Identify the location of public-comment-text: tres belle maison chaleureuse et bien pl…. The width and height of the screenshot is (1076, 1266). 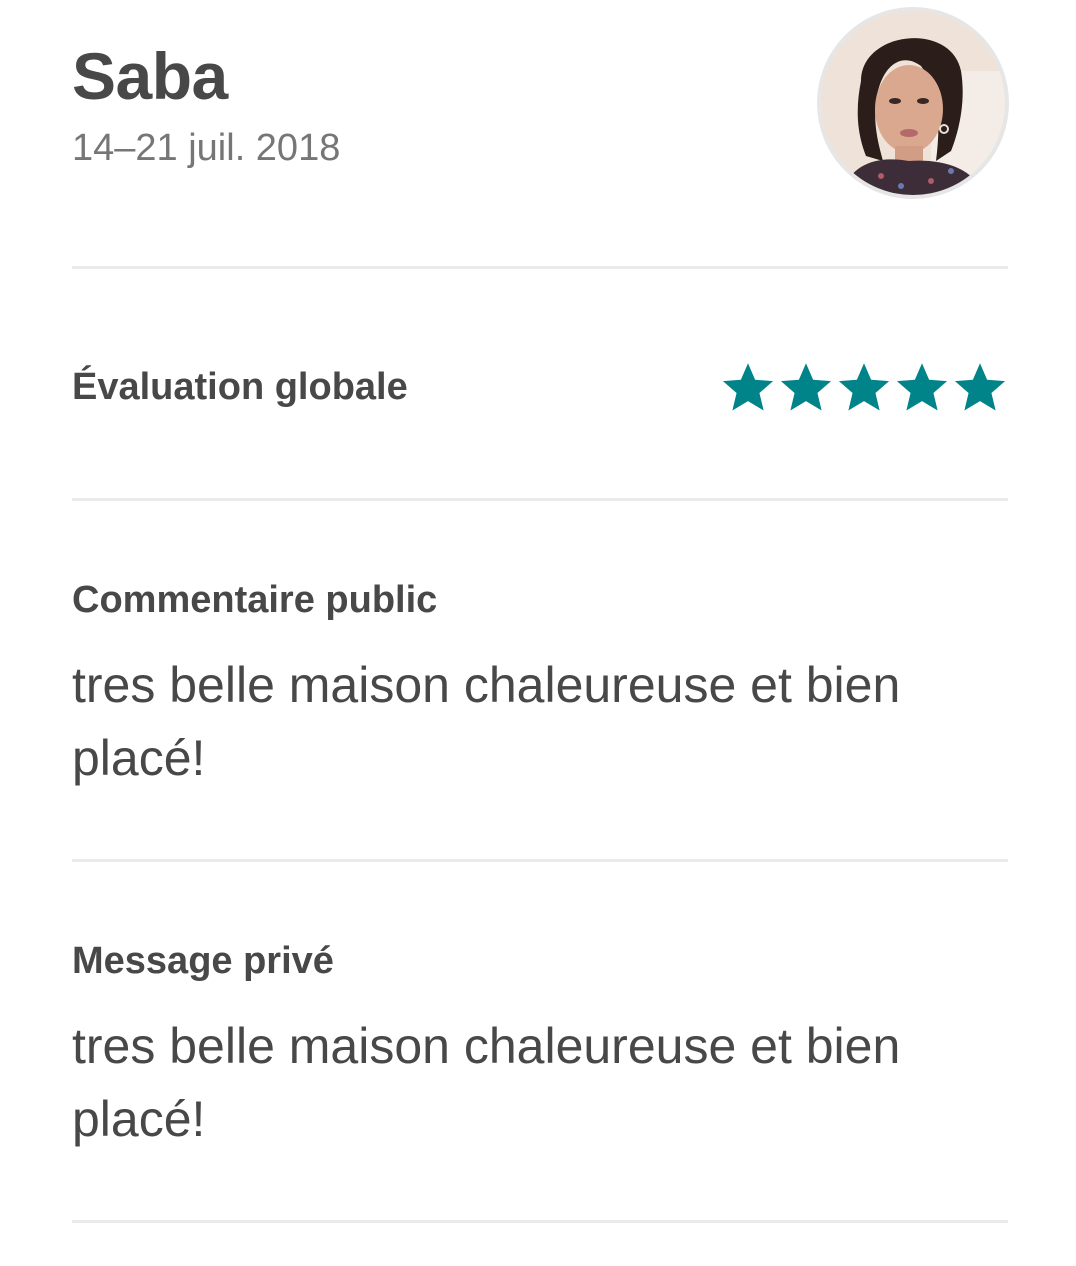
(486, 721).